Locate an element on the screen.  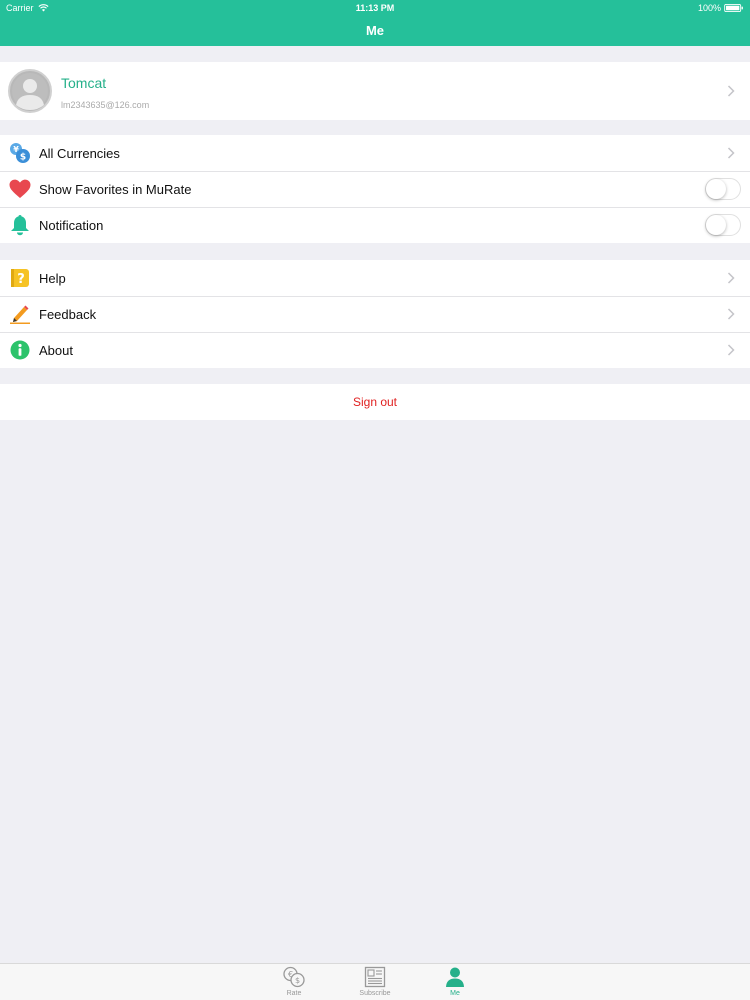
bell-icon is located at coordinates (20, 225).